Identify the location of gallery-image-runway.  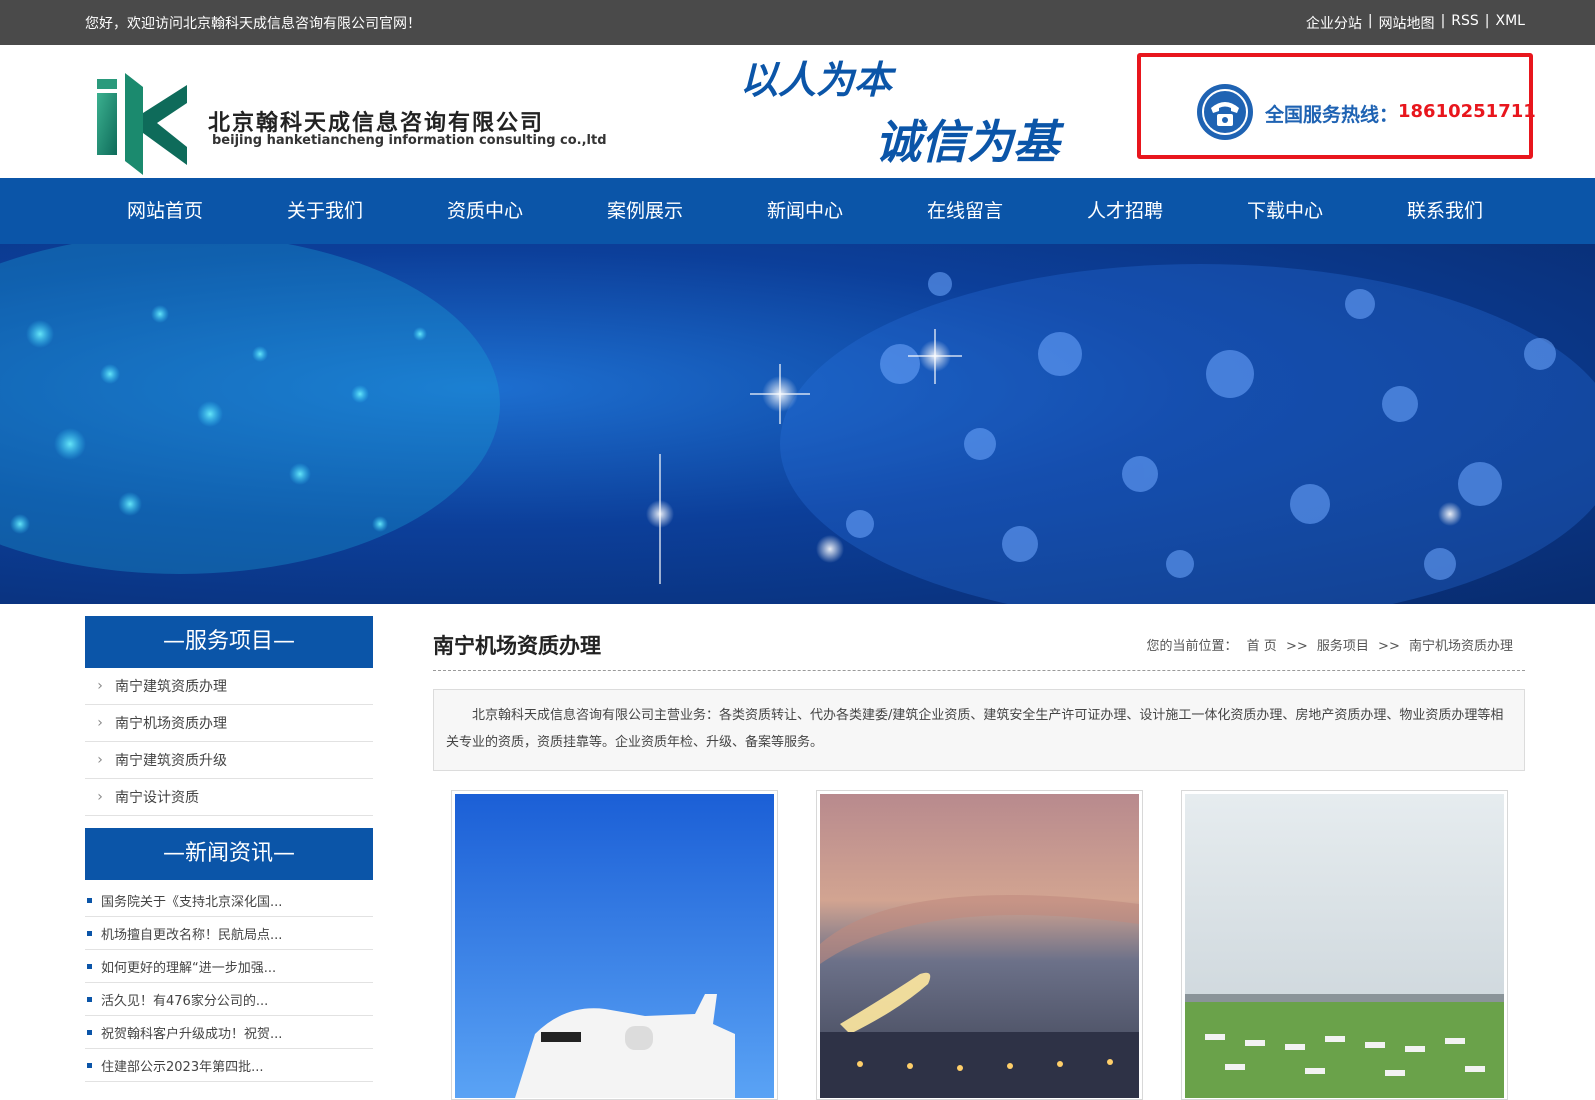
(979, 945).